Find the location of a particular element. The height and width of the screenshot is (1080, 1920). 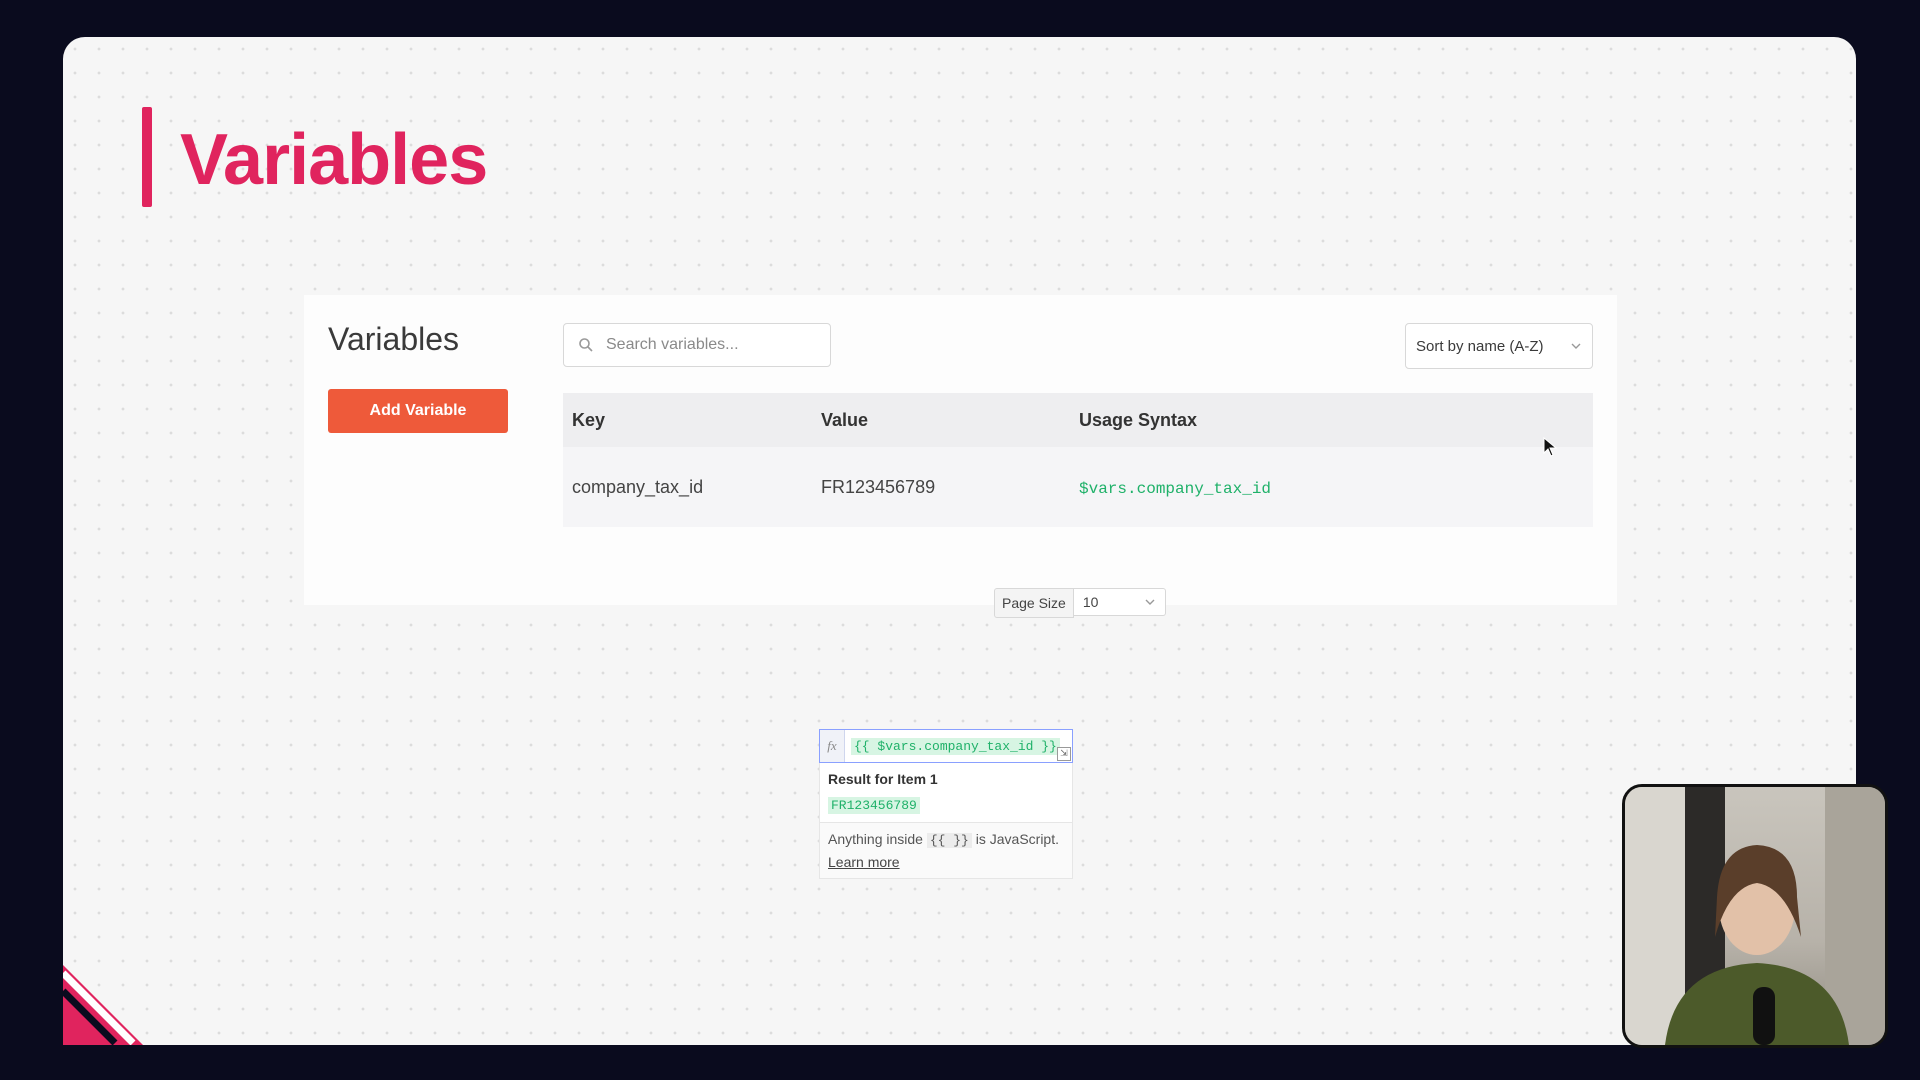

expression-code: {{ $vars.company_tax_id }} is located at coordinates (955, 746).